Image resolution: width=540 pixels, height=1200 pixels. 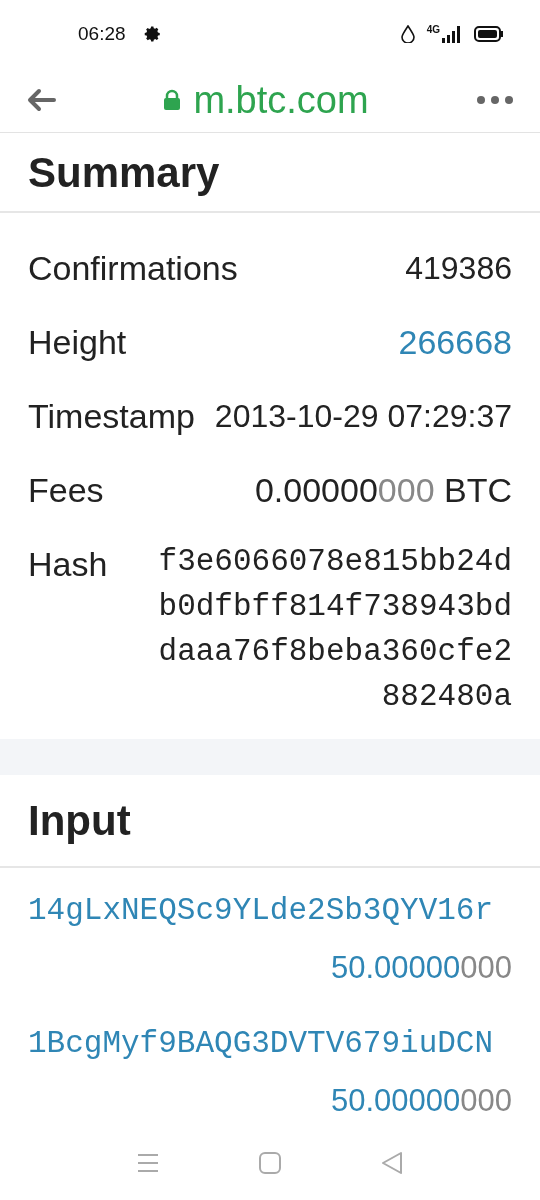 I want to click on page-url: m.btc.com, so click(x=281, y=100).